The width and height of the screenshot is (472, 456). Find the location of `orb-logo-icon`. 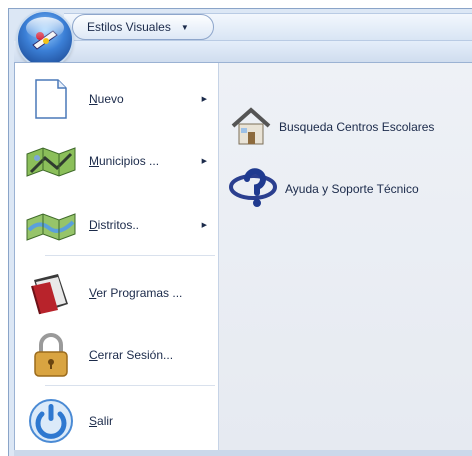

orb-logo-icon is located at coordinates (45, 40).